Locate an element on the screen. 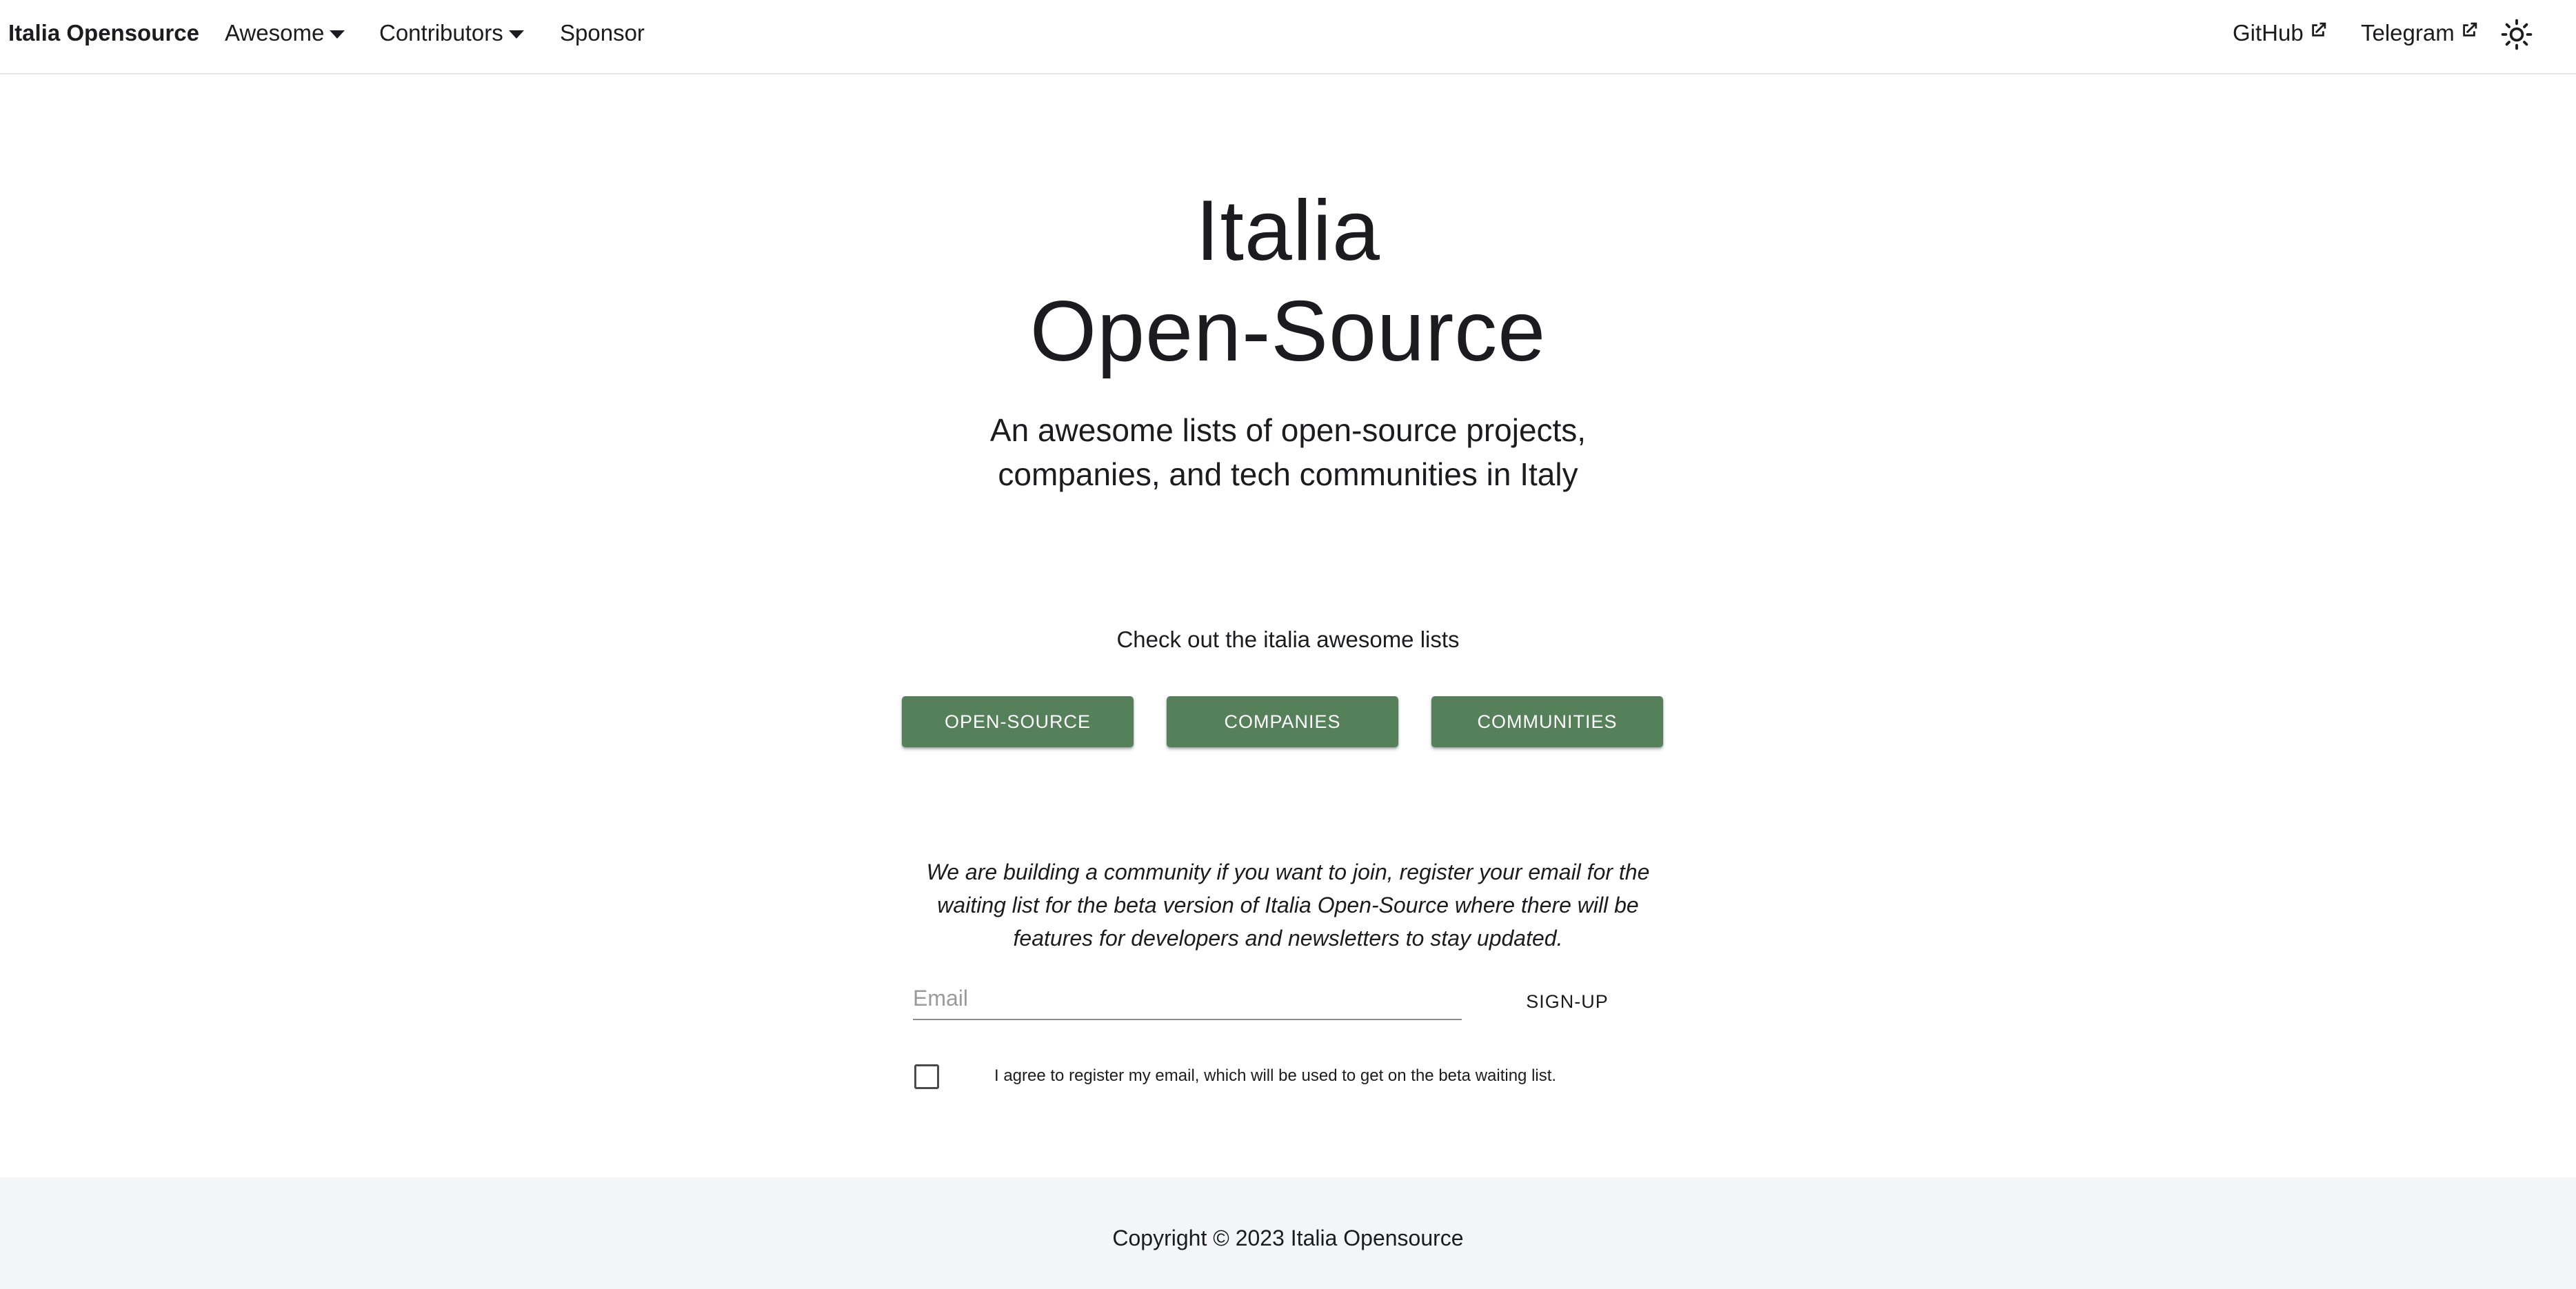  brand-link: Italia Opensource is located at coordinates (103, 33).